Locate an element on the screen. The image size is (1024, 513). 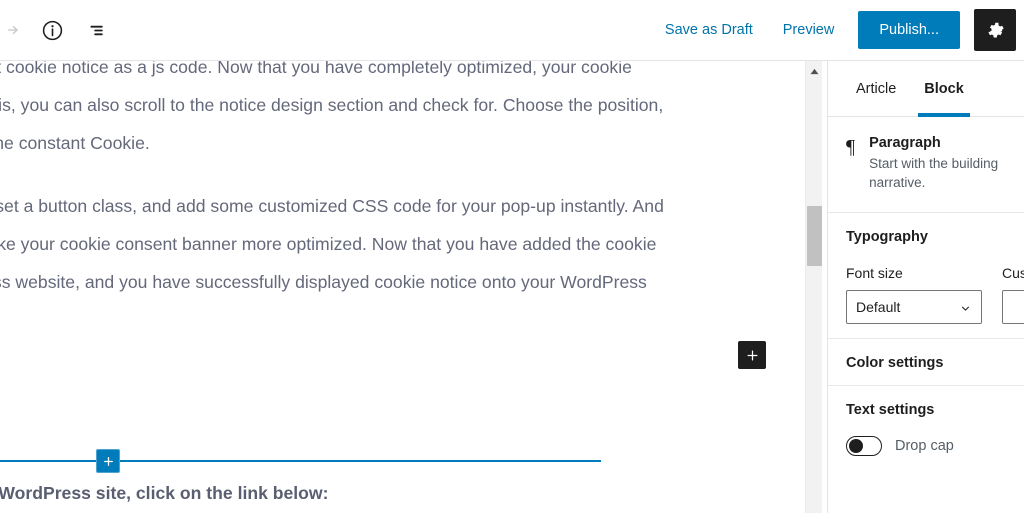
text-settings-panel: Text settings Drop cap is located at coordinates (926, 428).